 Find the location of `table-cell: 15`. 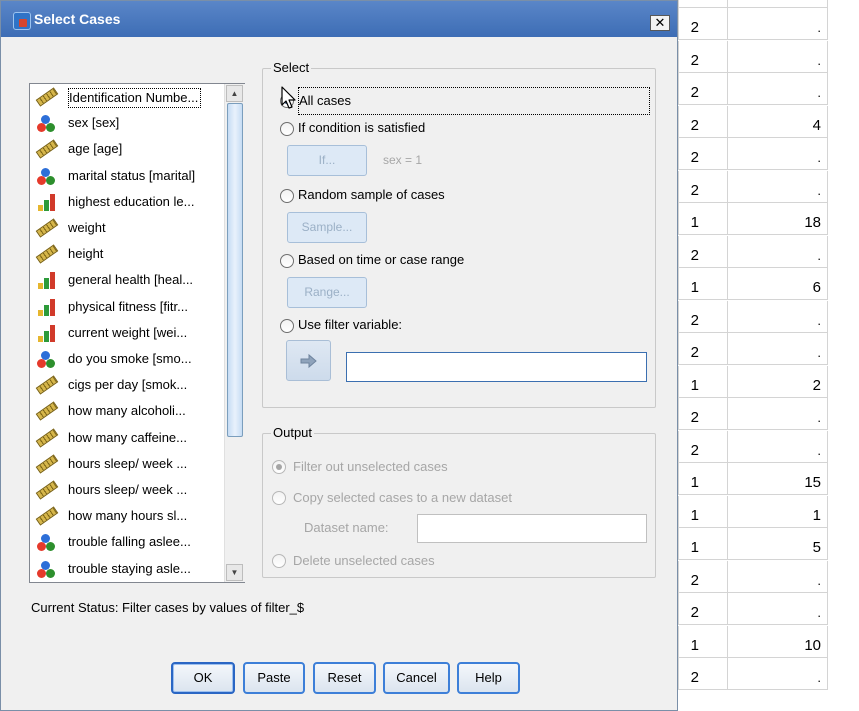

table-cell: 15 is located at coordinates (778, 479).